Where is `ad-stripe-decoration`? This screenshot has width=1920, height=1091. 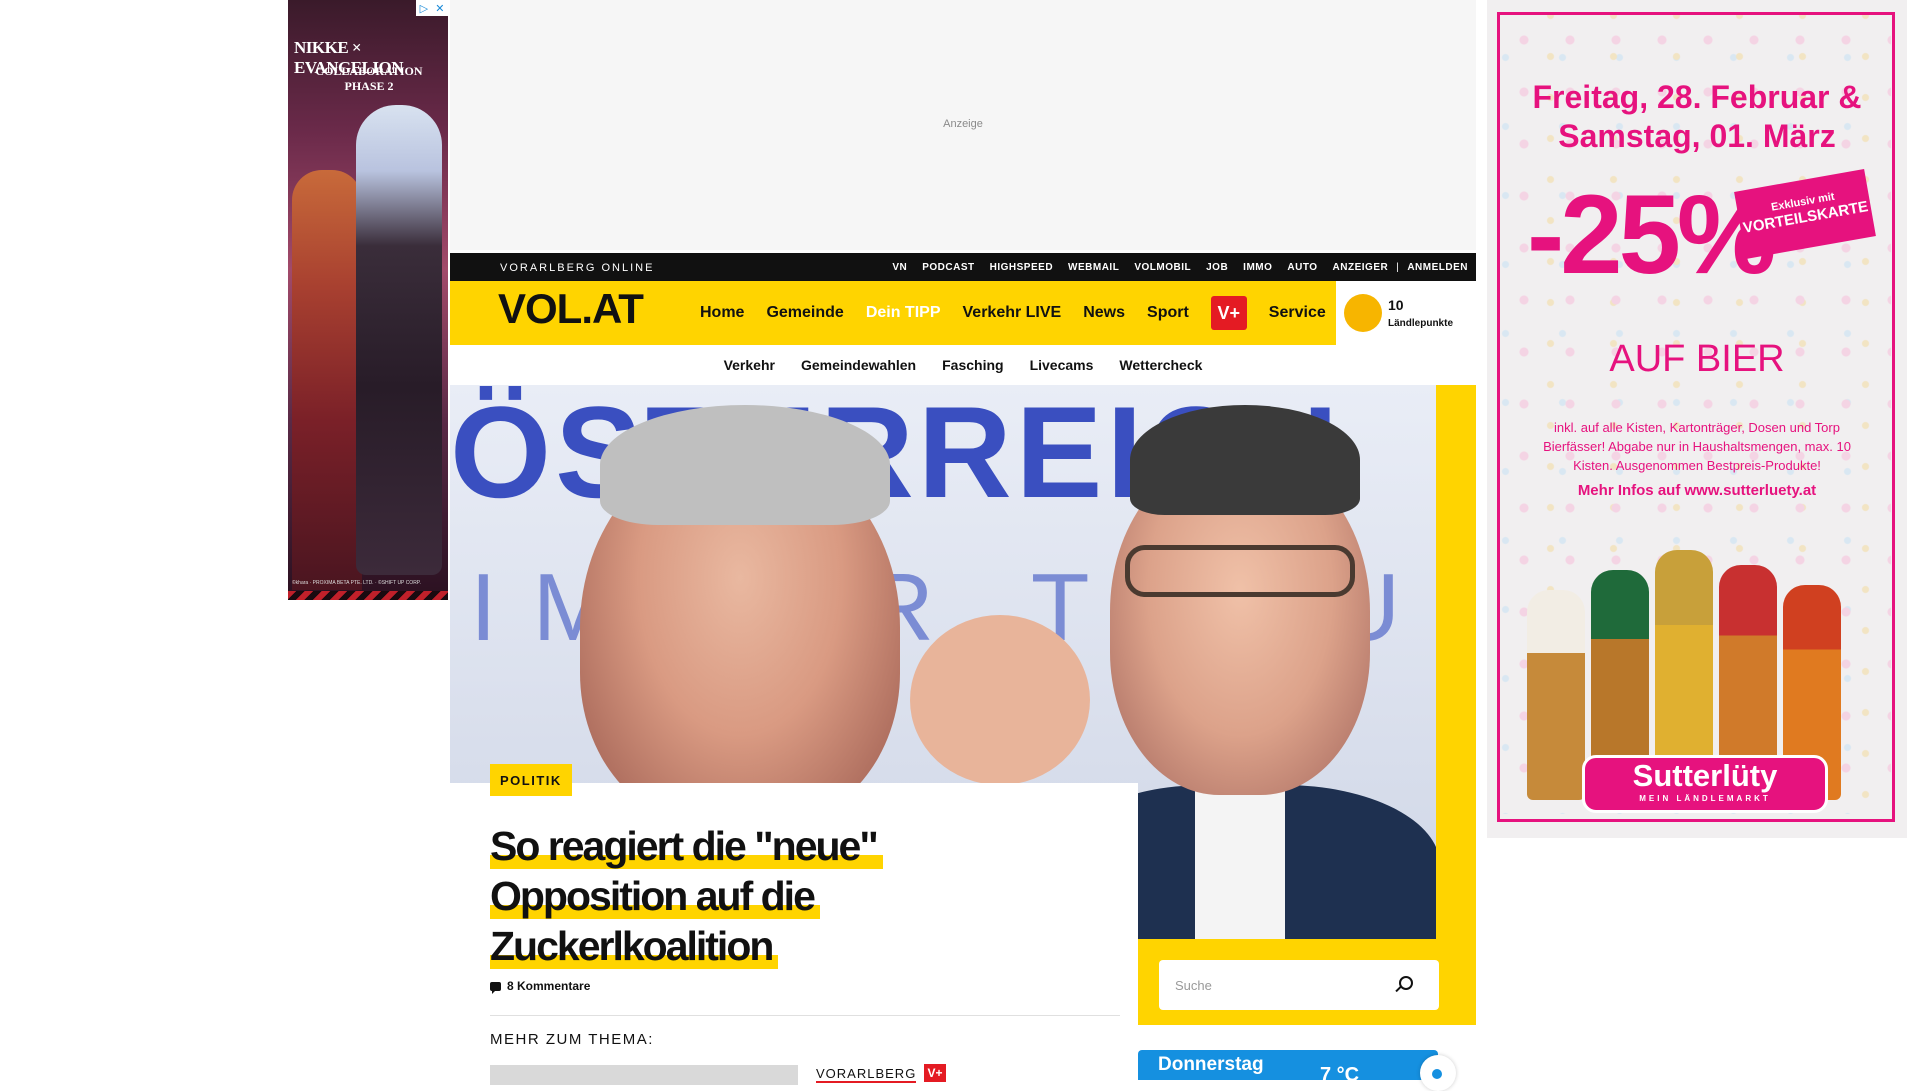
ad-stripe-decoration is located at coordinates (368, 595).